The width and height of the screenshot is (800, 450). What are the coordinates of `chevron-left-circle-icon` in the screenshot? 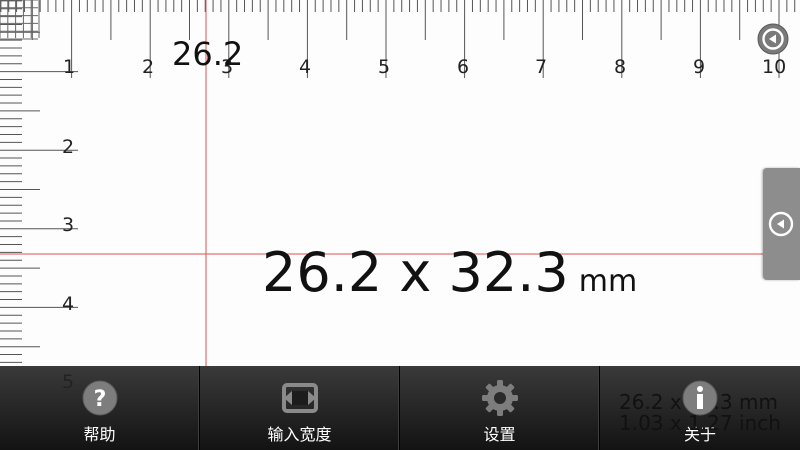 It's located at (781, 224).